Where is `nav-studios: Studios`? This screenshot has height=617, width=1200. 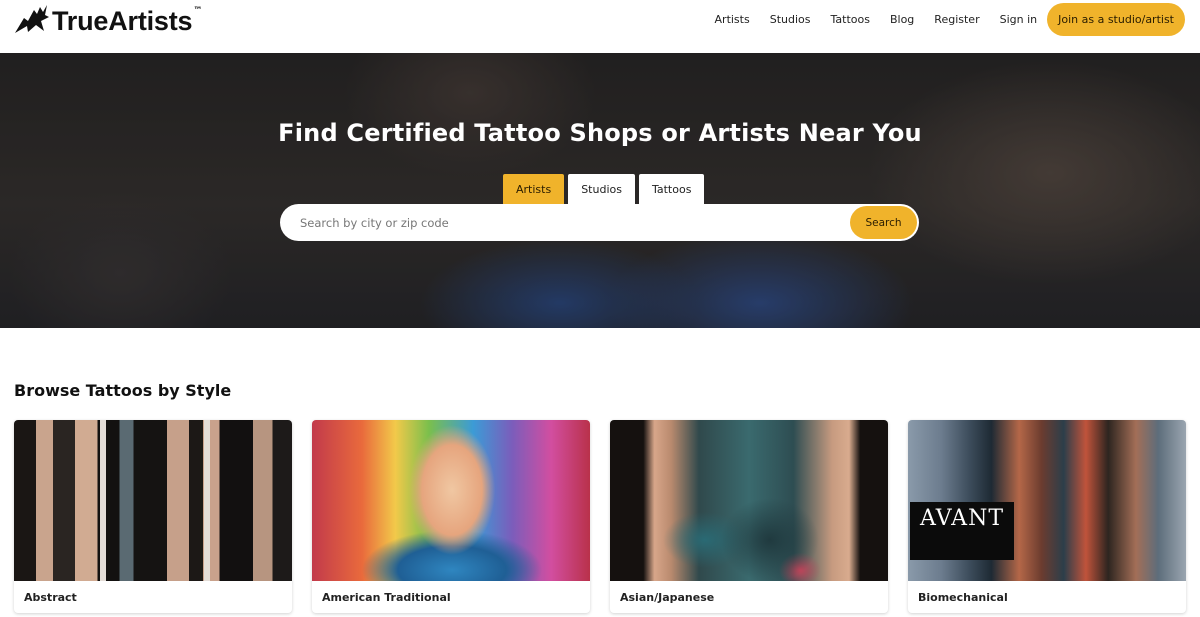
nav-studios: Studios is located at coordinates (790, 19).